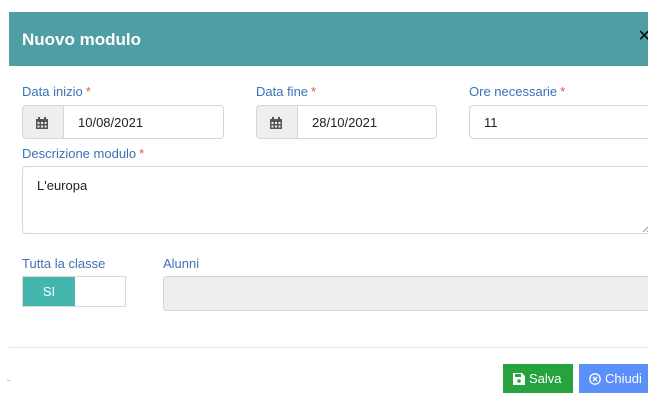 The width and height of the screenshot is (648, 401). I want to click on close-button: Chiudi, so click(613, 378).